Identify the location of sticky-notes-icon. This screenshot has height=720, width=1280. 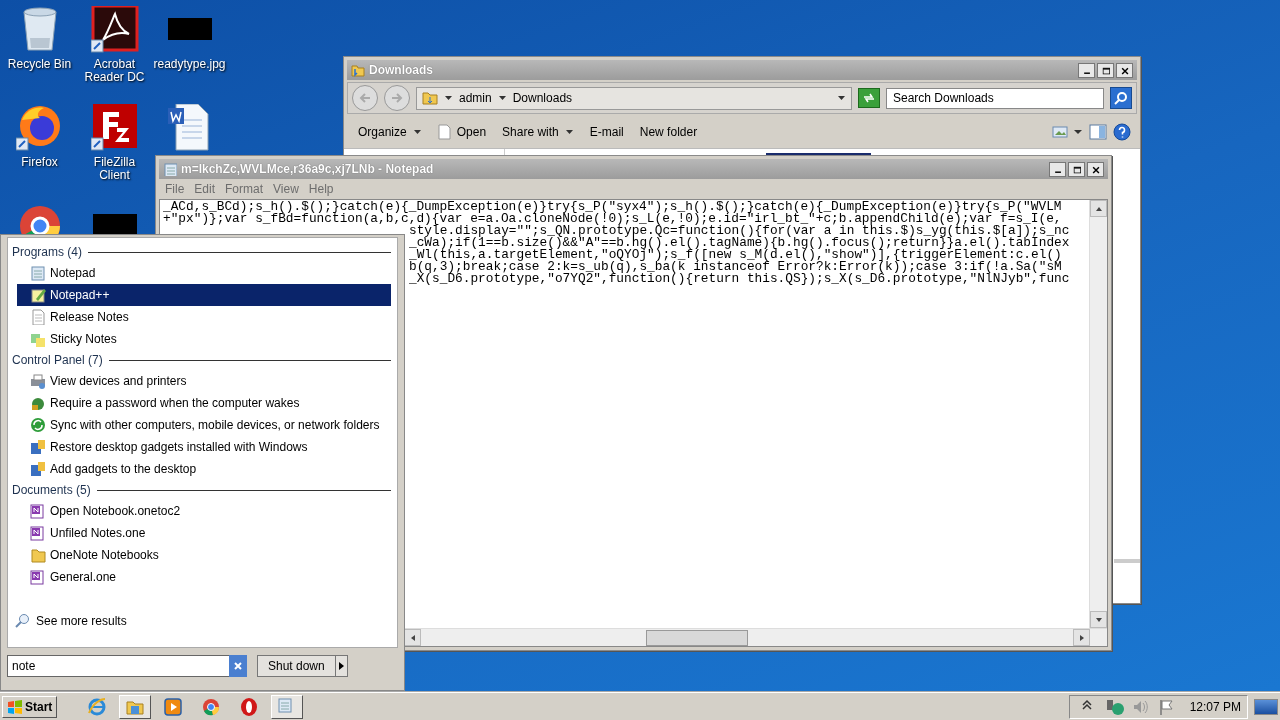
(38, 339).